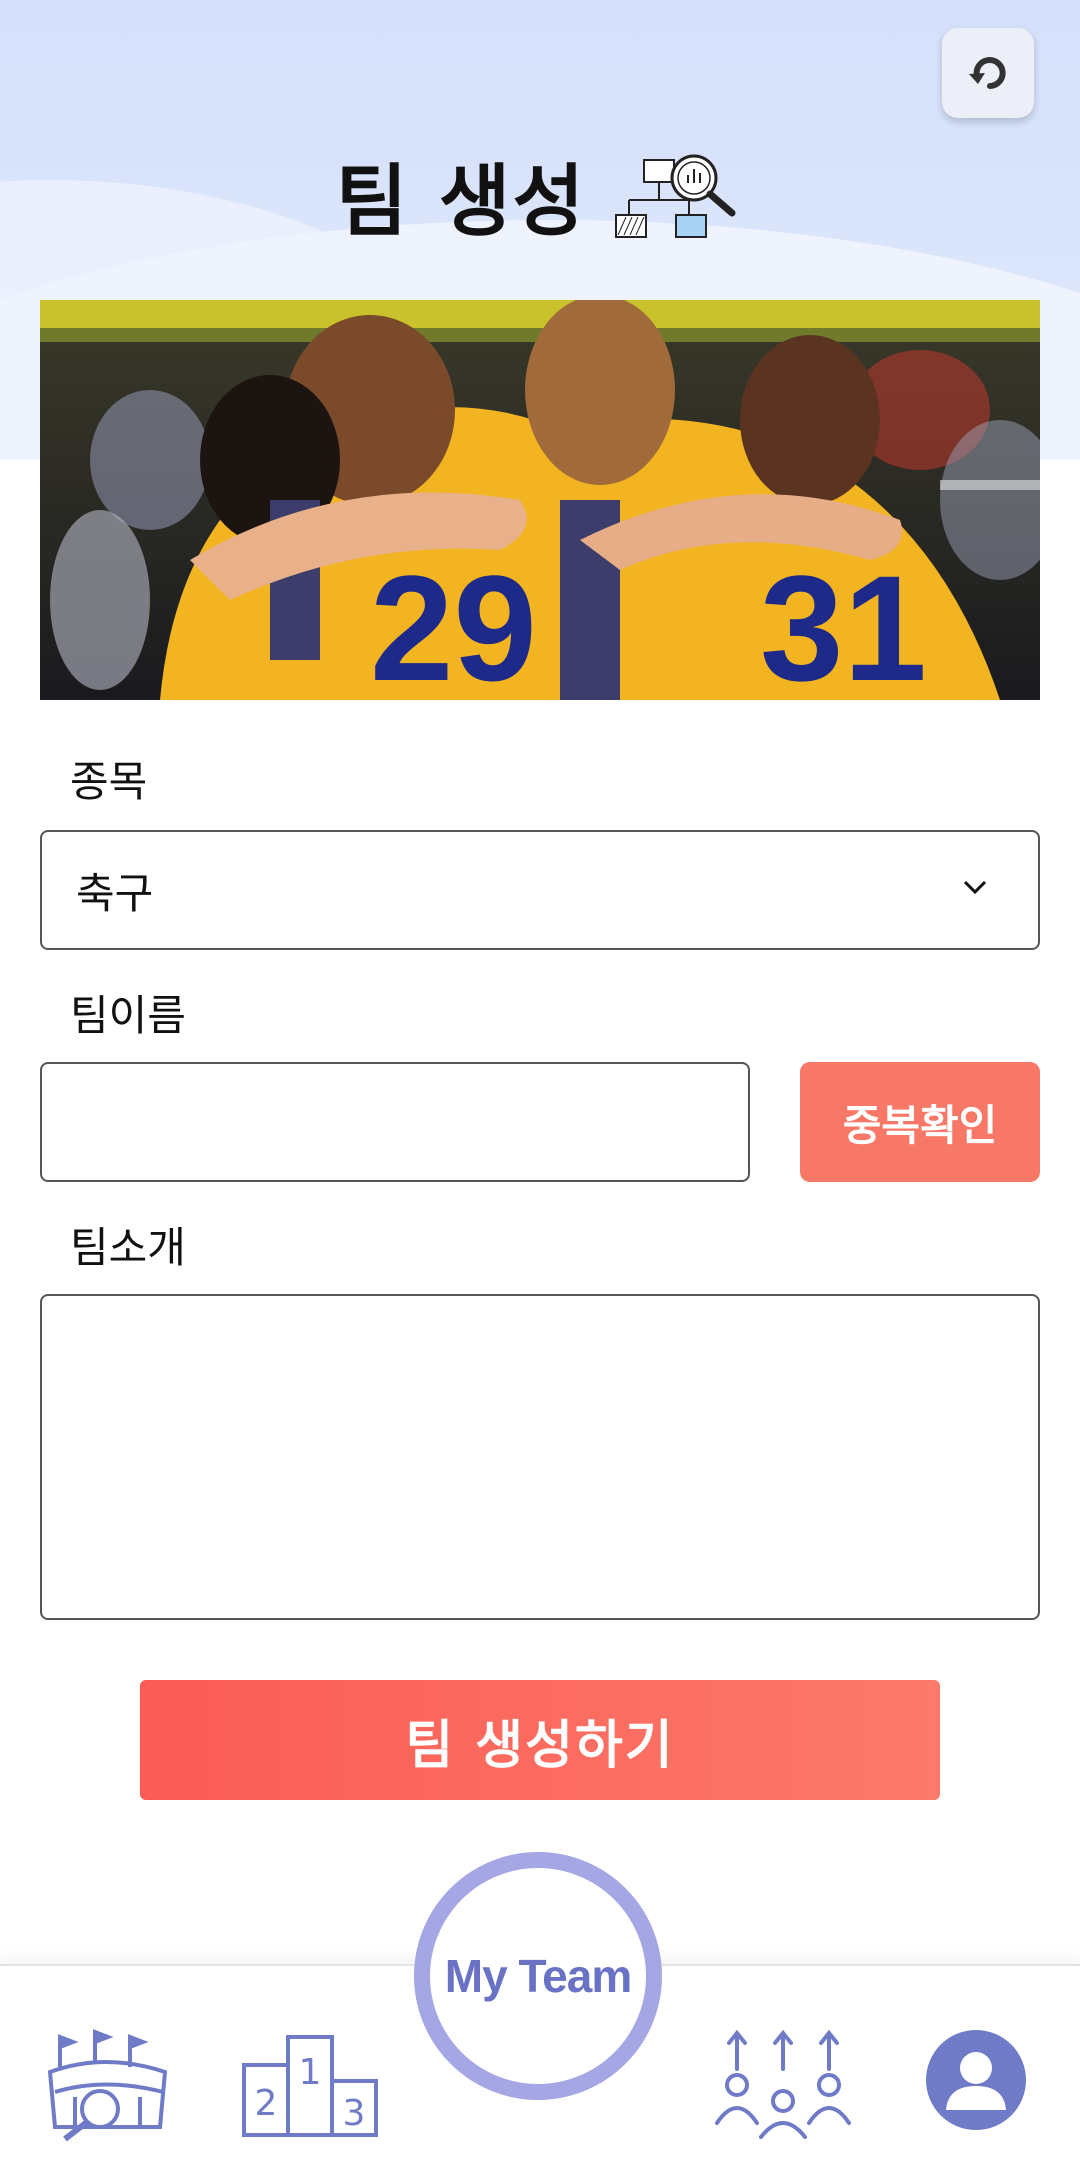 The image size is (1080, 2160). I want to click on nav-ranking: 1 2 3, so click(310, 2083).